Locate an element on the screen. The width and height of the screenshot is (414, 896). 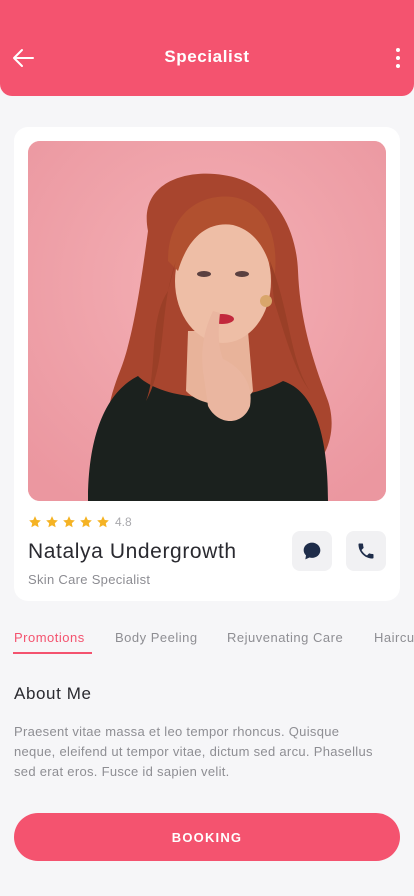
tab-haircut: Haircu is located at coordinates (394, 637).